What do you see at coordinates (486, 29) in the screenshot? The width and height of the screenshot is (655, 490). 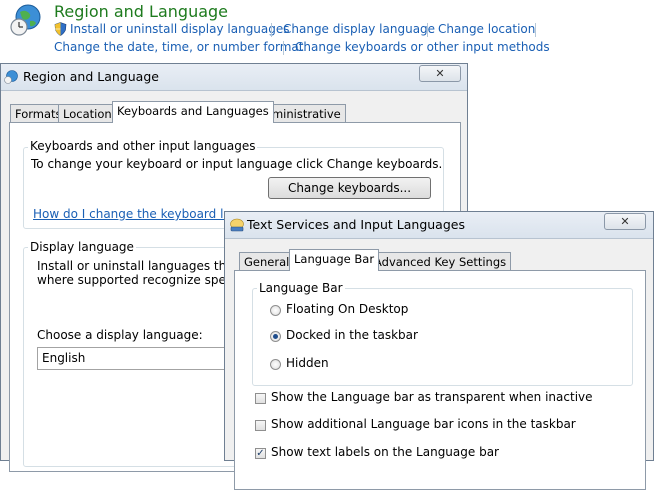 I see `change-location-link: Change location` at bounding box center [486, 29].